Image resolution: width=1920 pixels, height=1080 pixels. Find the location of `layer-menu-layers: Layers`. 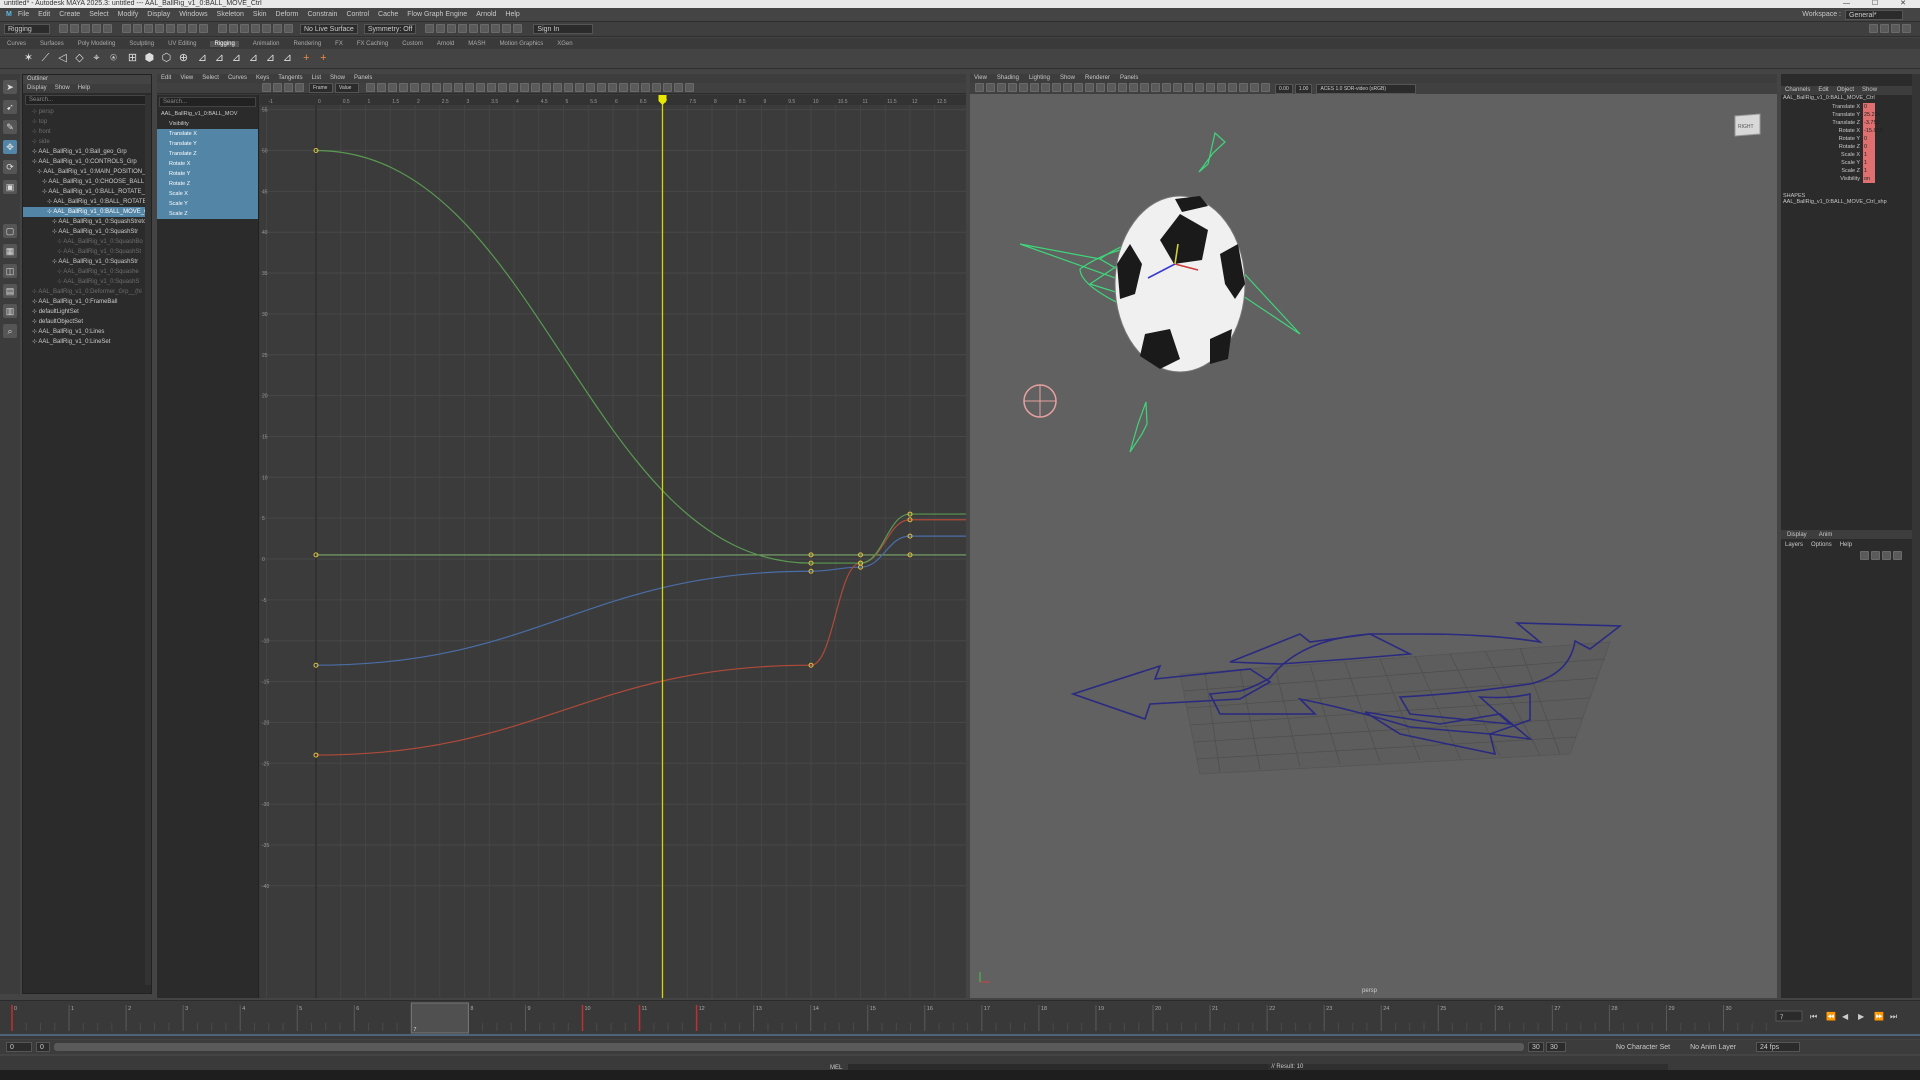

layer-menu-layers: Layers is located at coordinates (1794, 545).